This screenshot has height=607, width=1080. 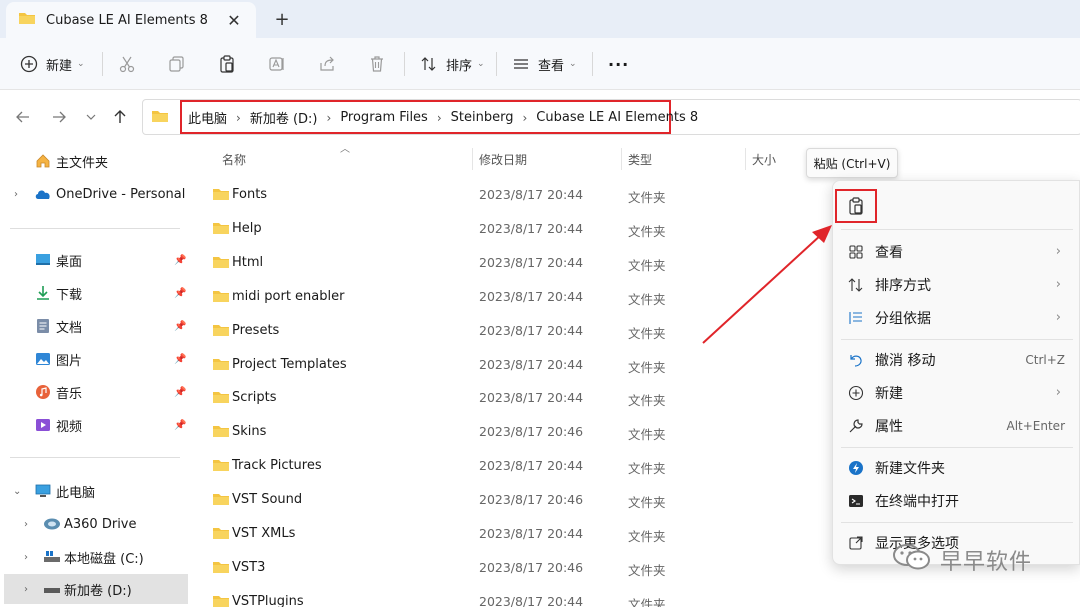 I want to click on music-icon, so click(x=43, y=394).